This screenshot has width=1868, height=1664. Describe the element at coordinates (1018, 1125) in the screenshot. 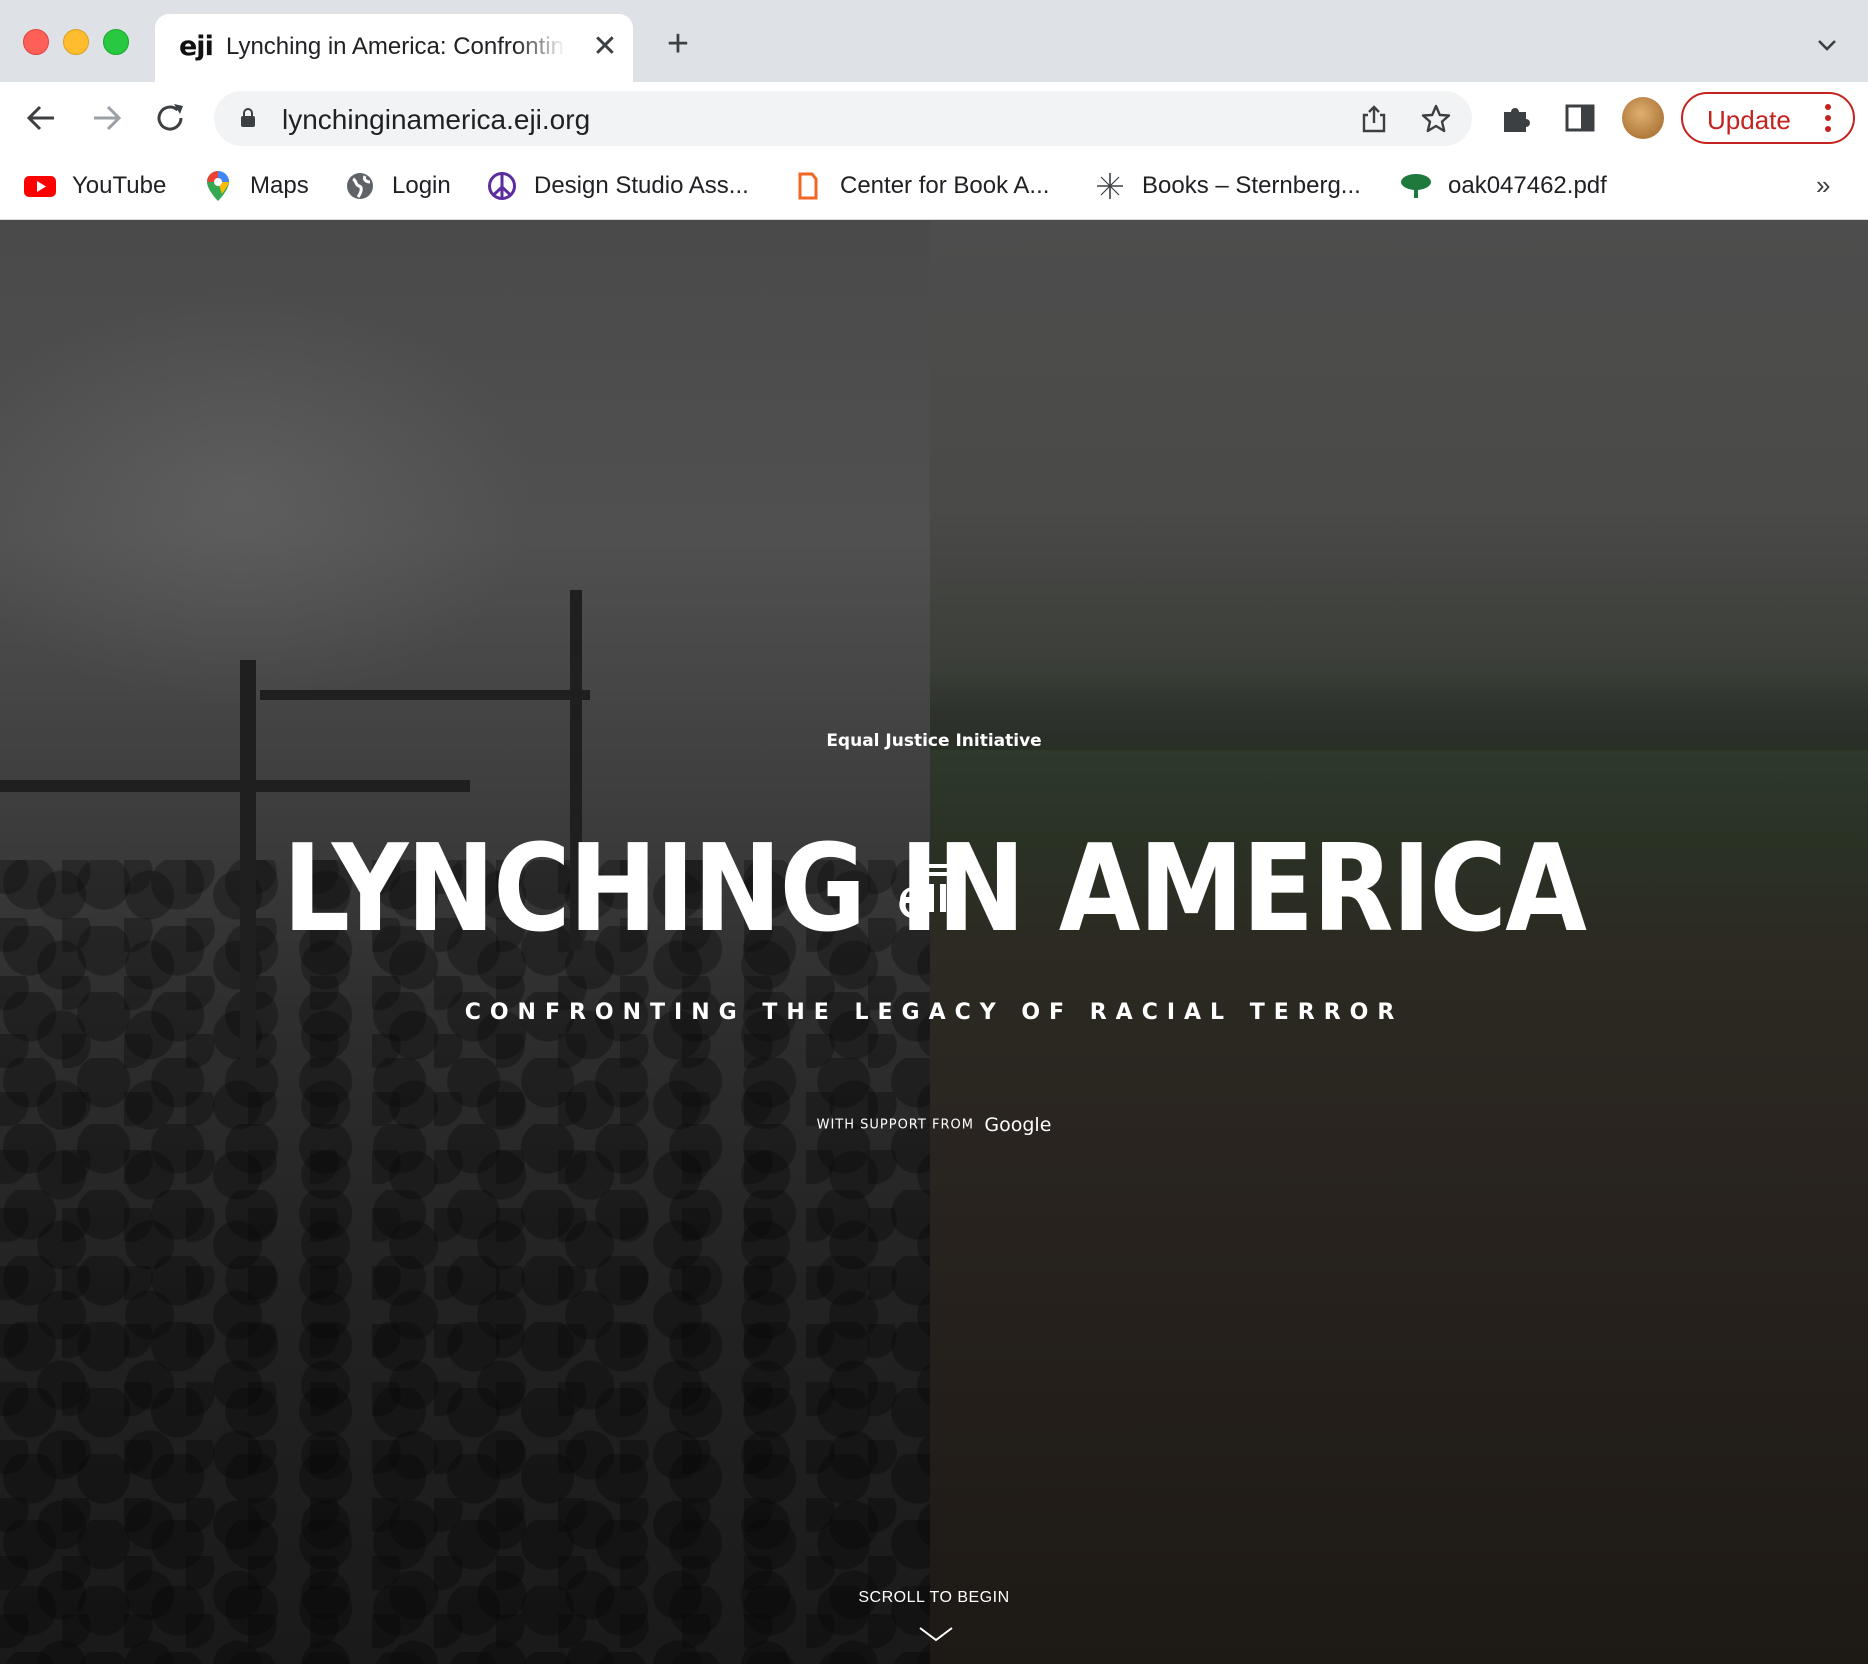

I see `google-wordmark: Google` at that location.